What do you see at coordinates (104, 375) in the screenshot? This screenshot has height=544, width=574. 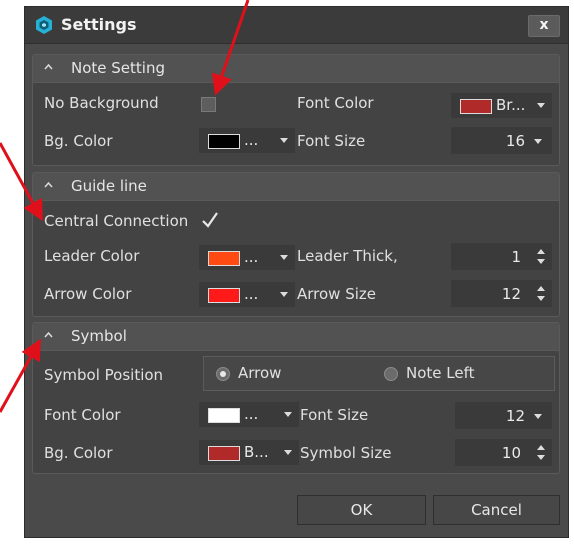 I see `symbol-position-label: Symbol Position` at bounding box center [104, 375].